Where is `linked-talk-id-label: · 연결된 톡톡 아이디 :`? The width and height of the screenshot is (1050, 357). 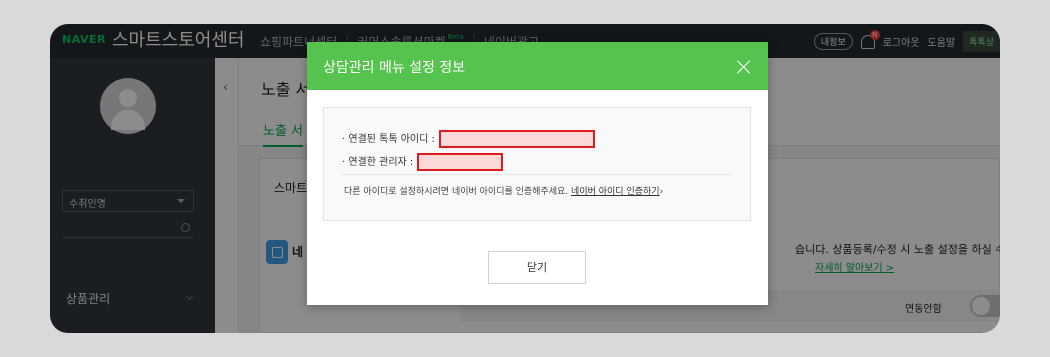
linked-talk-id-label: · 연결된 톡톡 아이디 : is located at coordinates (388, 139).